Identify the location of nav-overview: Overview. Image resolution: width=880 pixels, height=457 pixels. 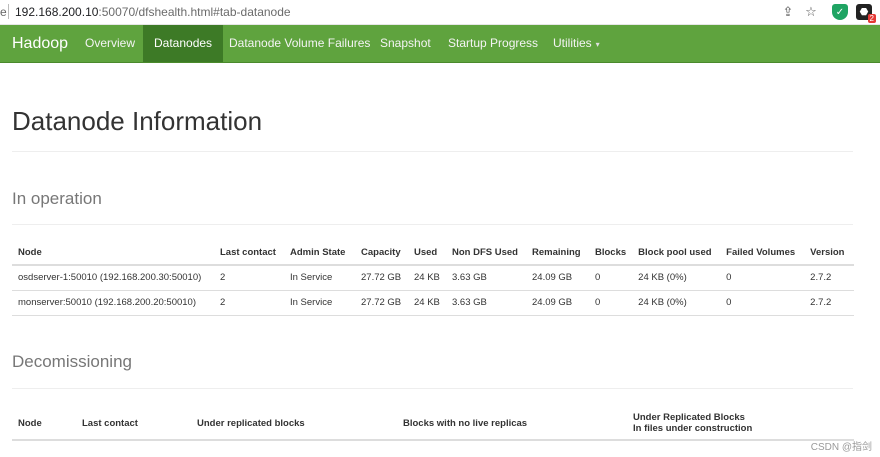
(110, 43).